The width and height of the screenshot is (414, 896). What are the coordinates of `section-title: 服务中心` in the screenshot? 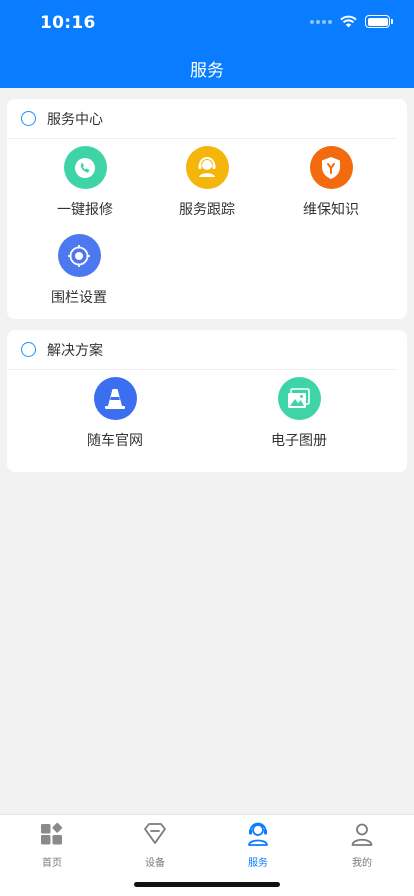 It's located at (75, 119).